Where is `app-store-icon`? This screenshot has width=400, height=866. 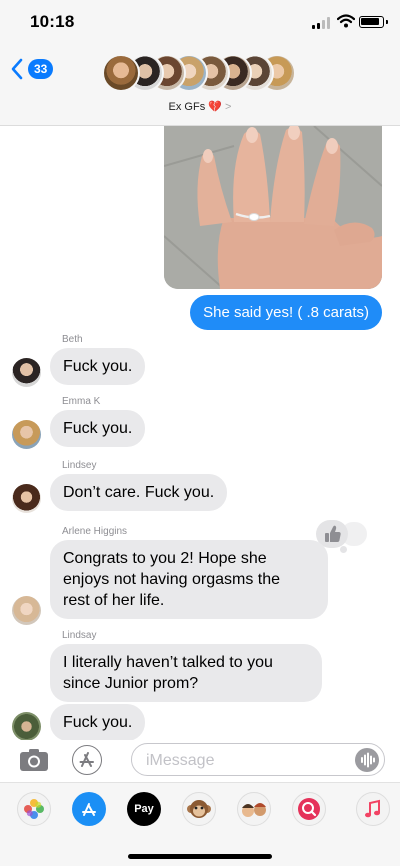
app-store-icon is located at coordinates (87, 760).